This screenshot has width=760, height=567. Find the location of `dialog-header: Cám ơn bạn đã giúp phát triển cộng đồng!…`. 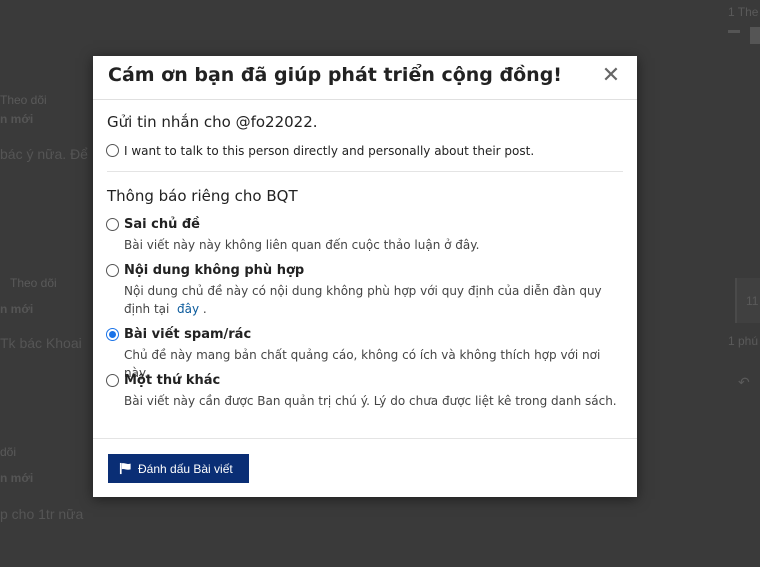

dialog-header: Cám ơn bạn đã giúp phát triển cộng đồng!… is located at coordinates (365, 78).